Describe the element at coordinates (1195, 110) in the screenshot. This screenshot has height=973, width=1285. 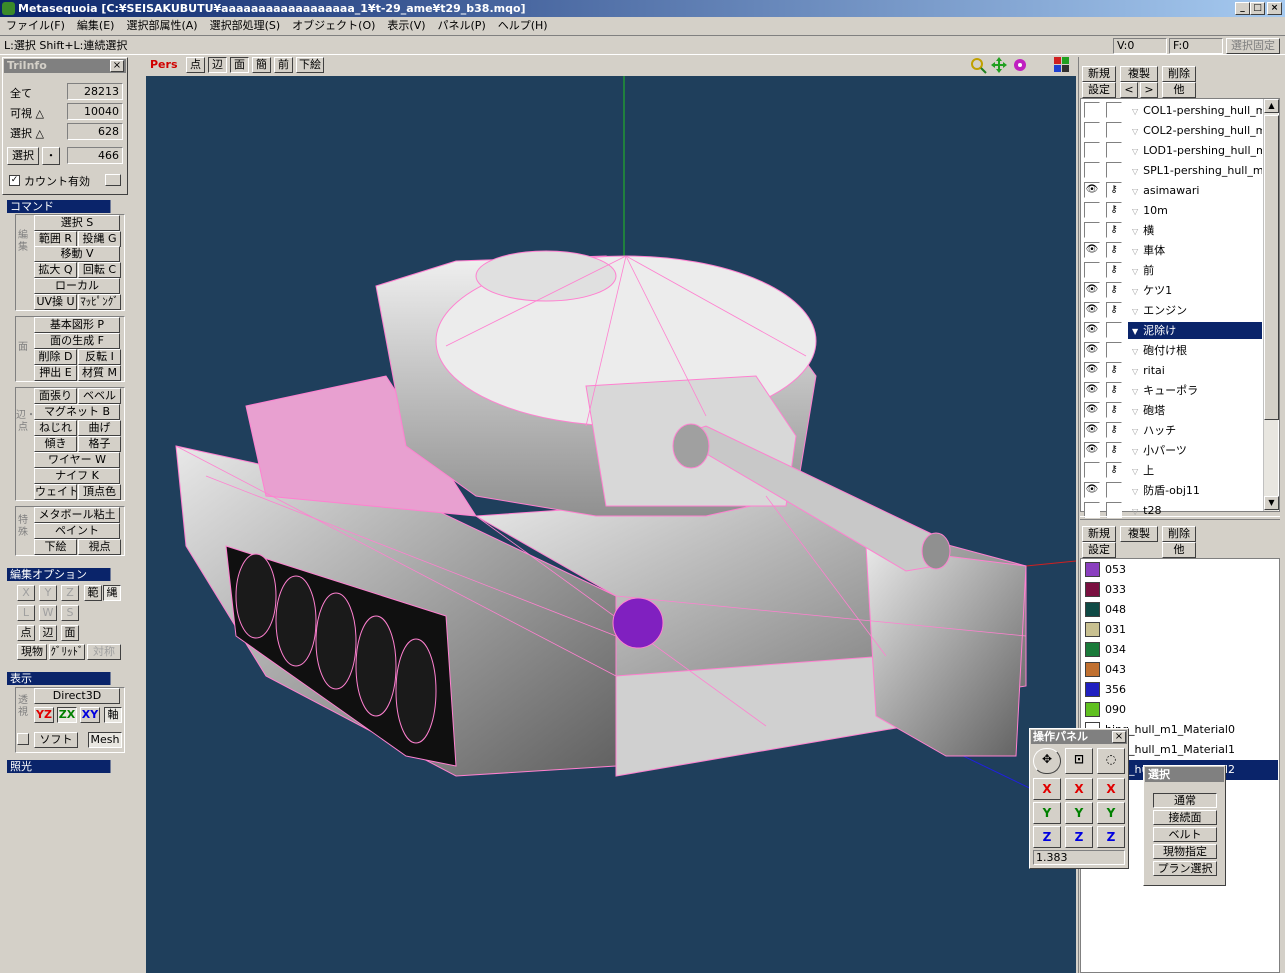
I see `object-name: ▽ COL1-pershing_hull_m1` at that location.